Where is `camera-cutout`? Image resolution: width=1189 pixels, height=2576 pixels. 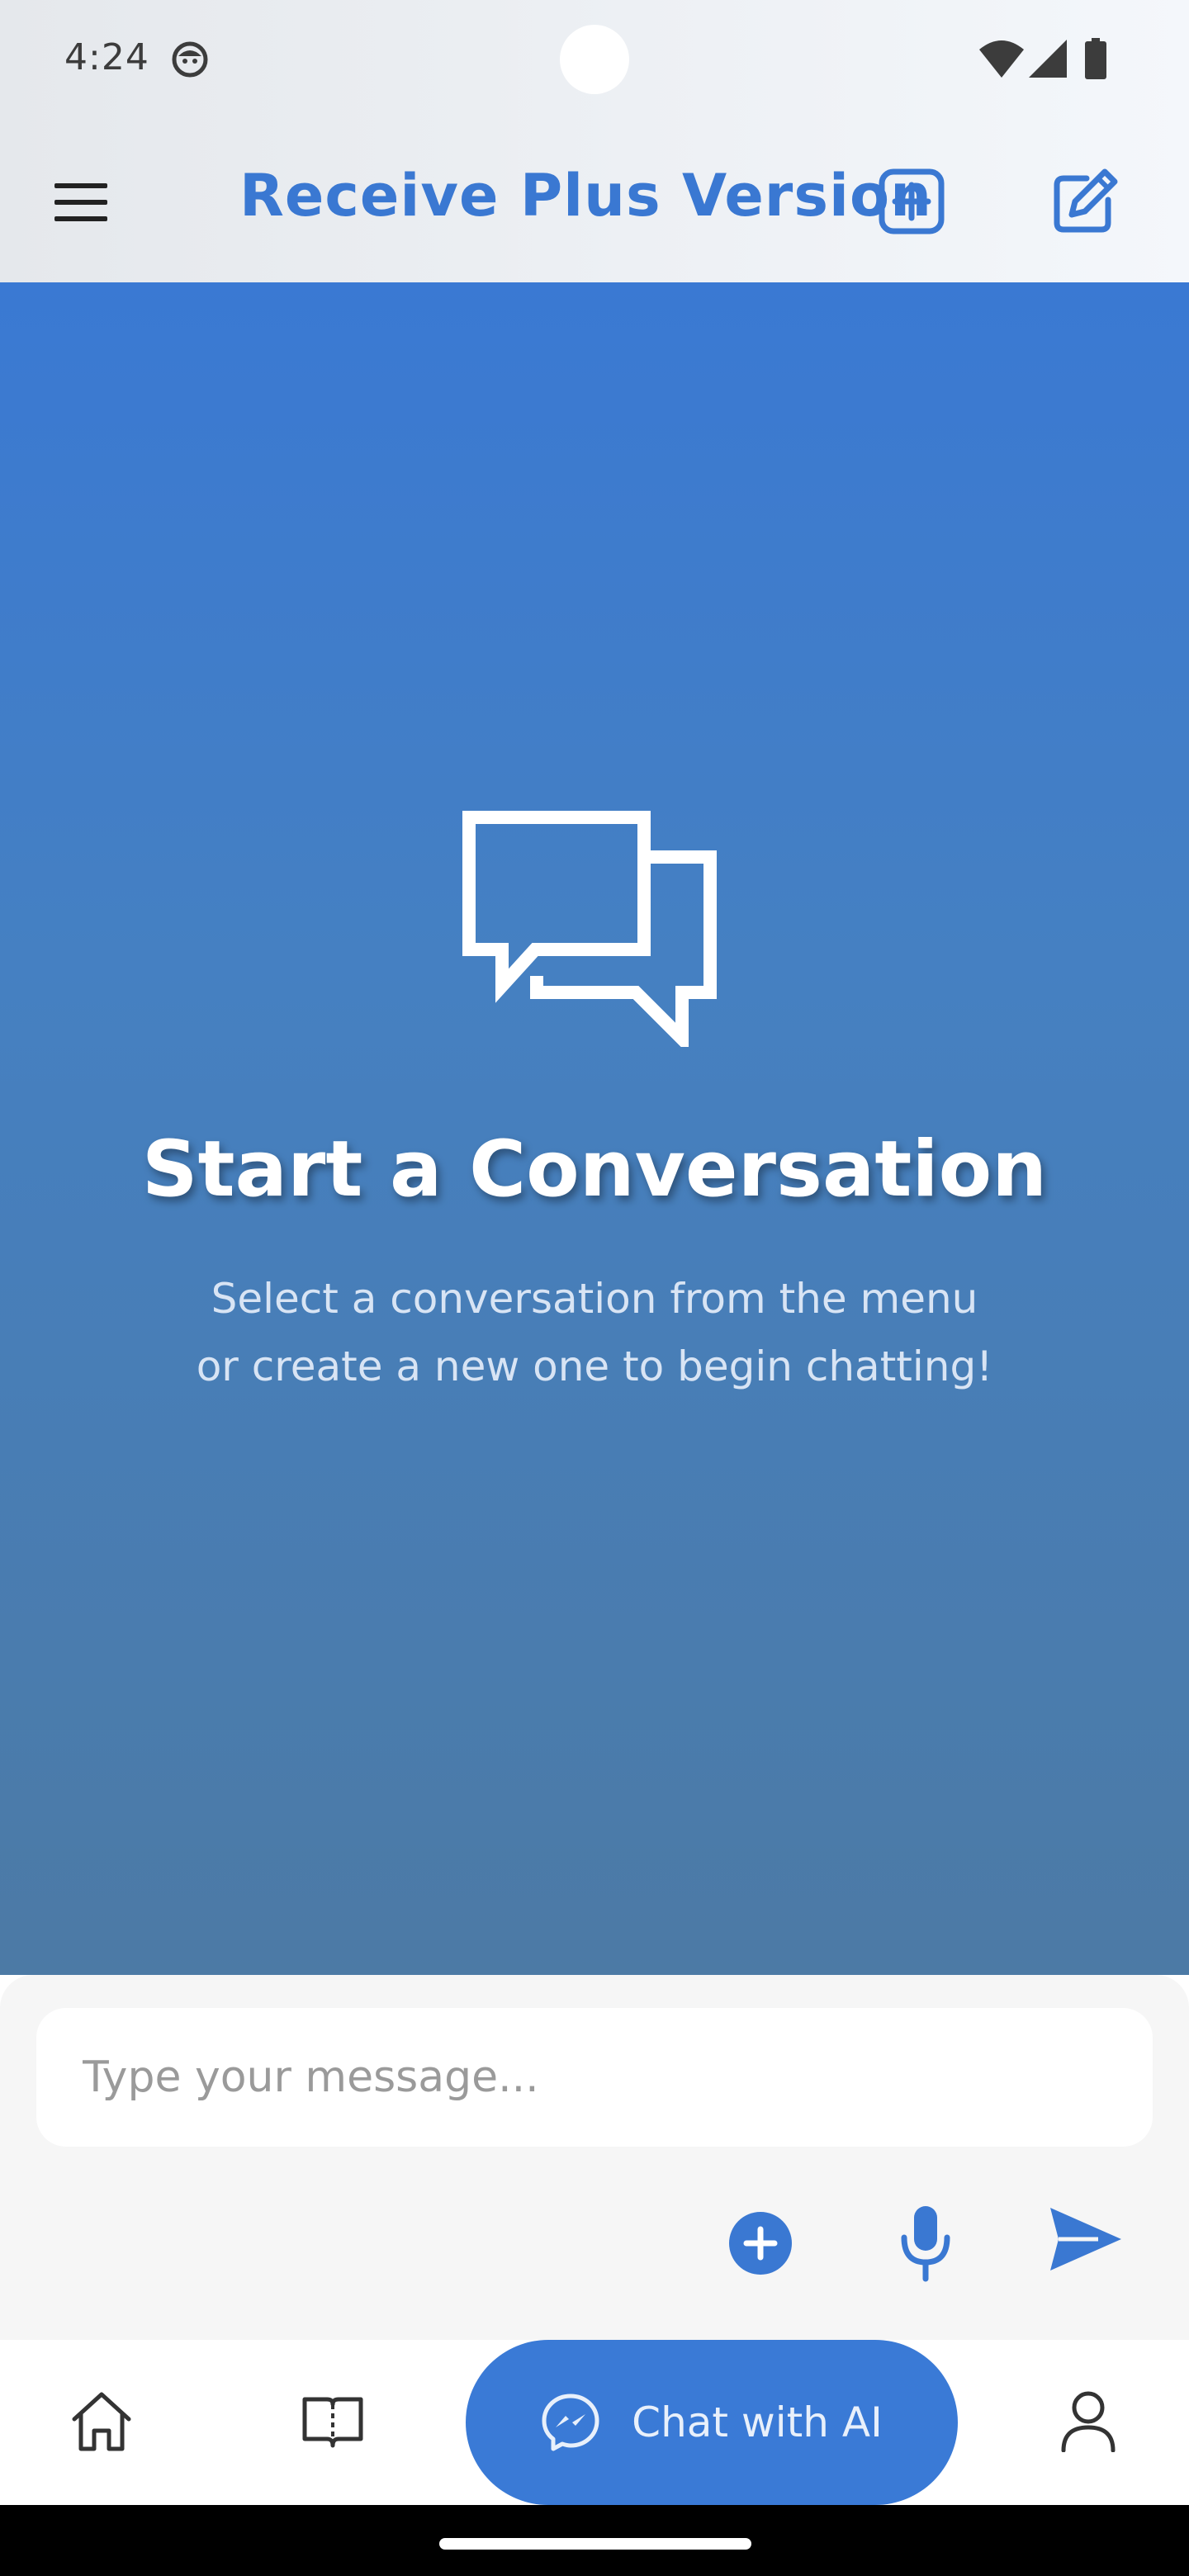 camera-cutout is located at coordinates (594, 59).